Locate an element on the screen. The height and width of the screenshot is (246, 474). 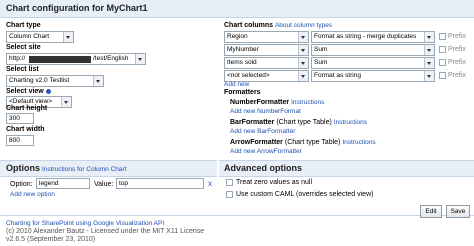
dialog-header: Chart configuration for MyChart1 is located at coordinates (237, 9).